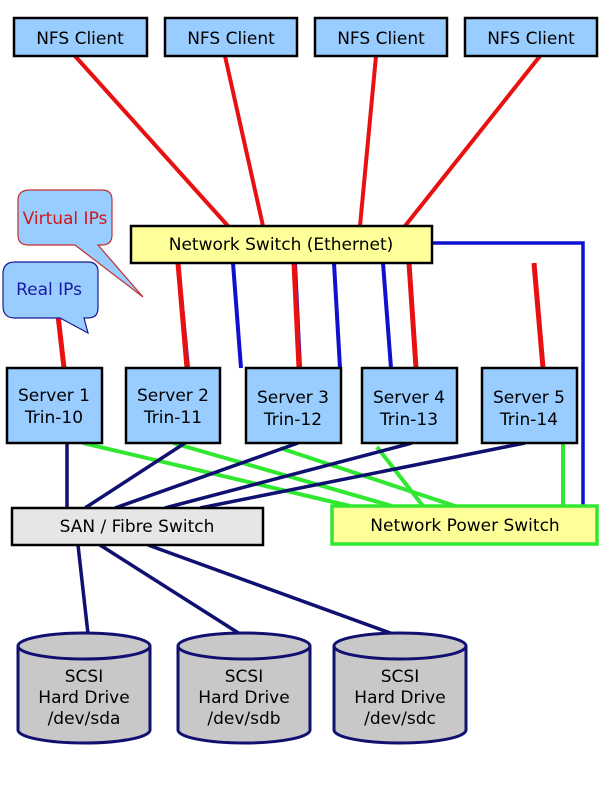  I want to click on server-4: Server 4Trin-13, so click(409, 405).